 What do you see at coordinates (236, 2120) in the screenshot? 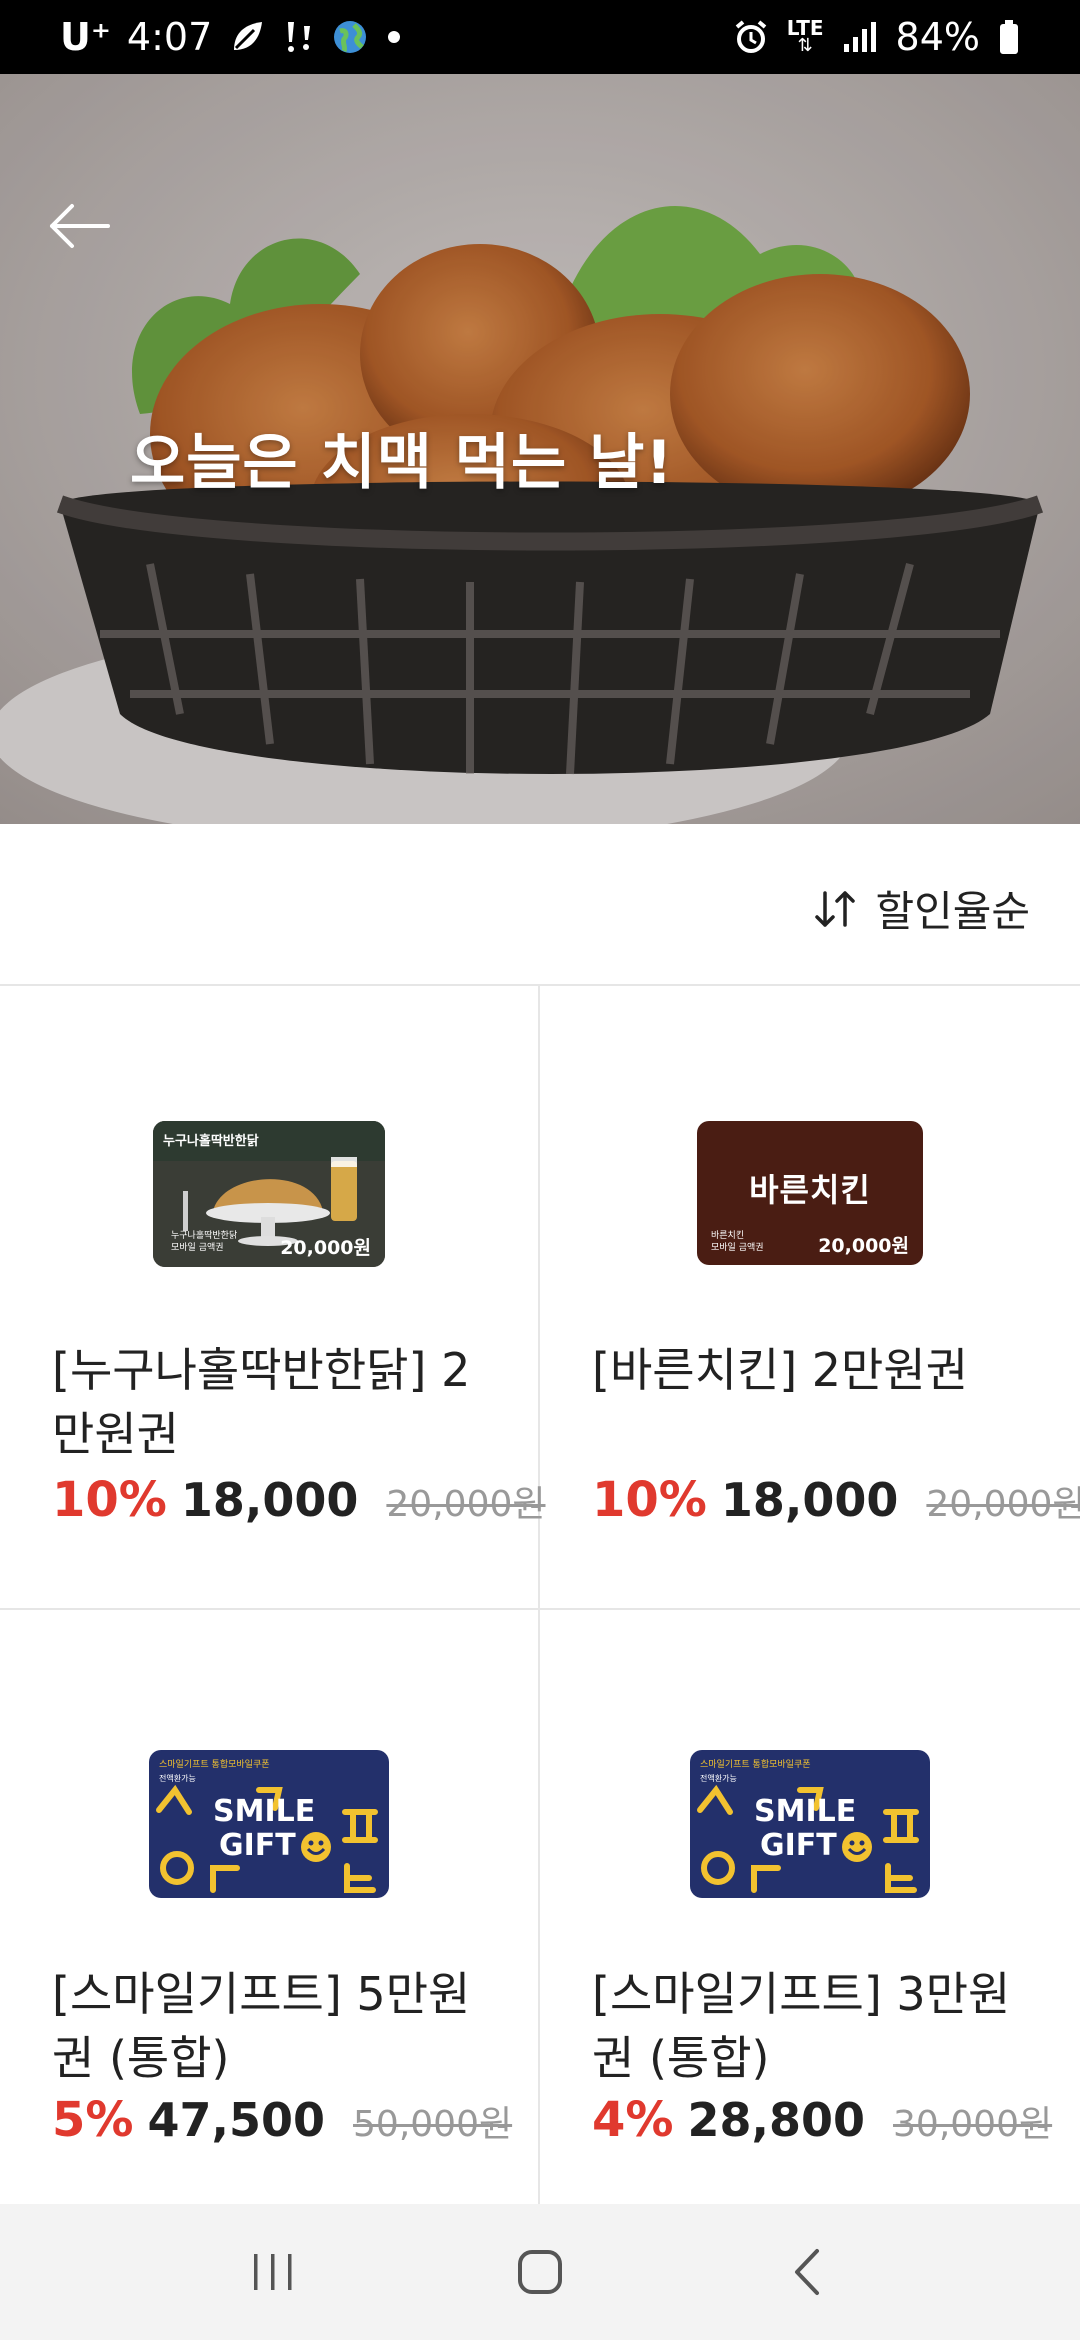
I see `sale-price: 47,500` at bounding box center [236, 2120].